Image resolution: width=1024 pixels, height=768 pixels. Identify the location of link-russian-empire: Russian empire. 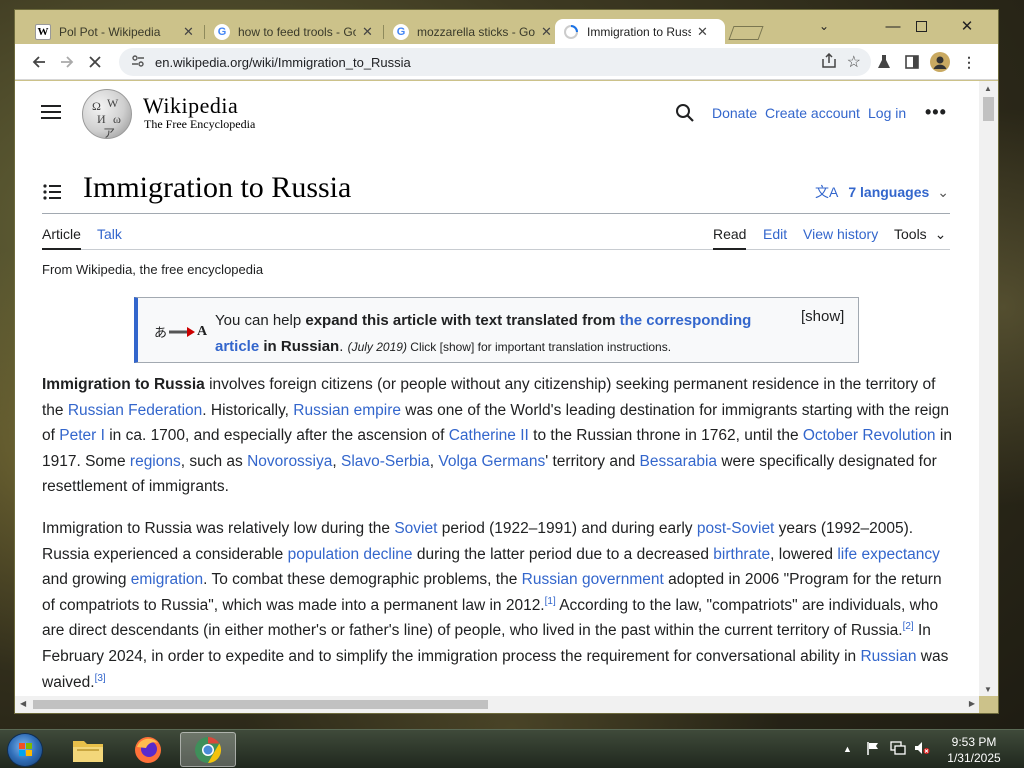
(347, 410).